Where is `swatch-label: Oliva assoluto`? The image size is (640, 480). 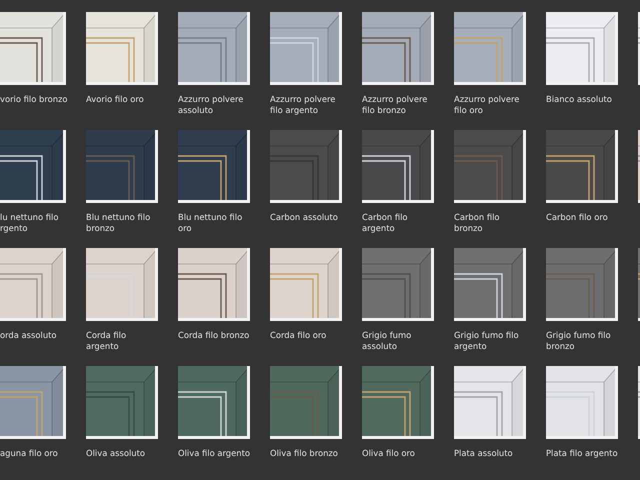
swatch-label: Oliva assoluto is located at coordinates (116, 453).